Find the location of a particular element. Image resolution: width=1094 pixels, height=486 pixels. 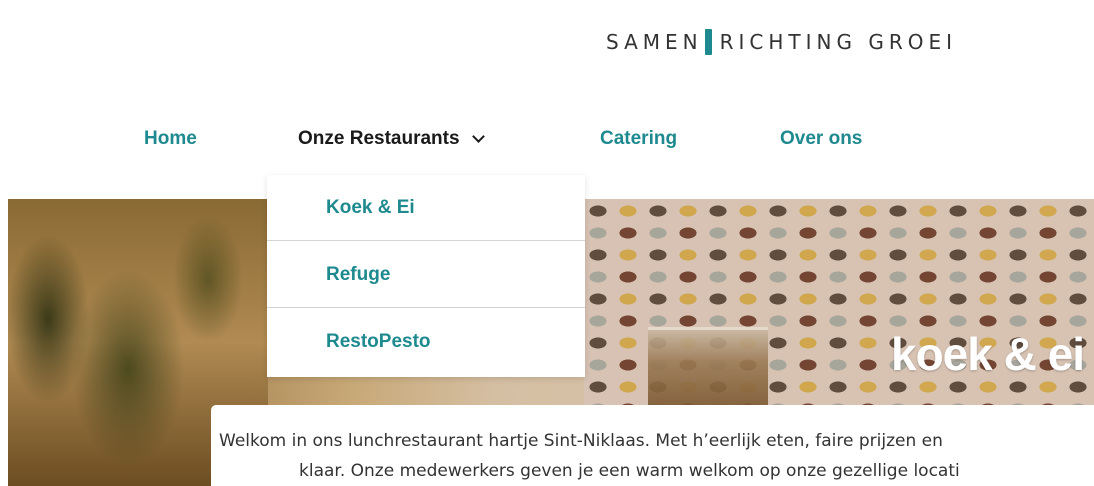

logo-bar-icon is located at coordinates (708, 42).